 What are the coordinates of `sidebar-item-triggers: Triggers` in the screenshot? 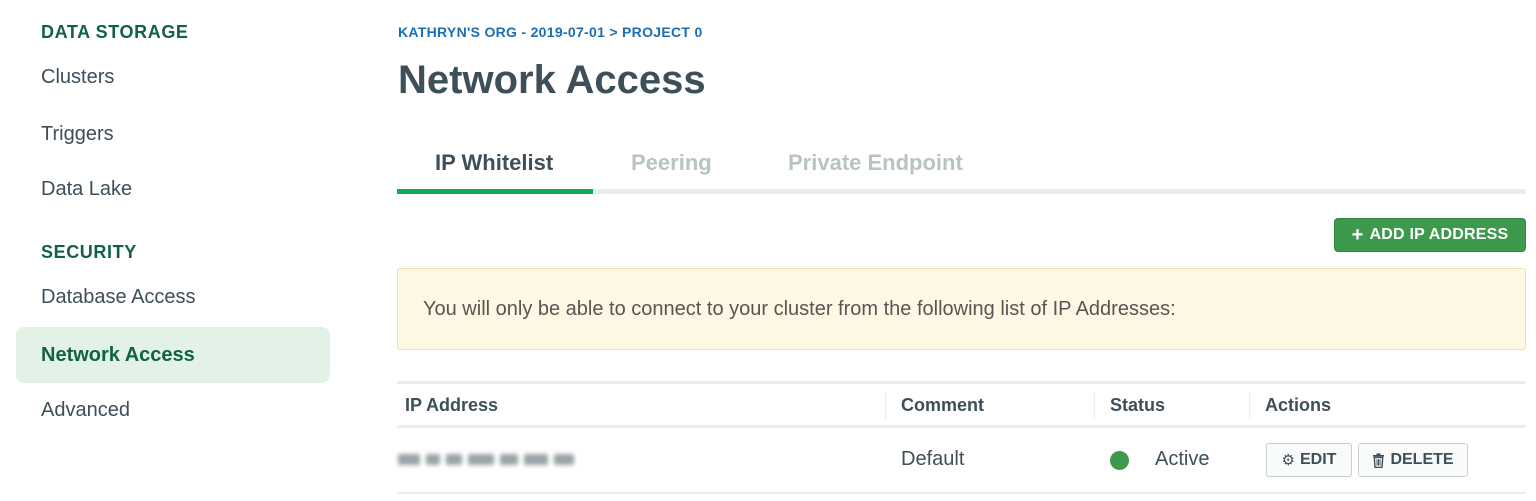 It's located at (77, 134).